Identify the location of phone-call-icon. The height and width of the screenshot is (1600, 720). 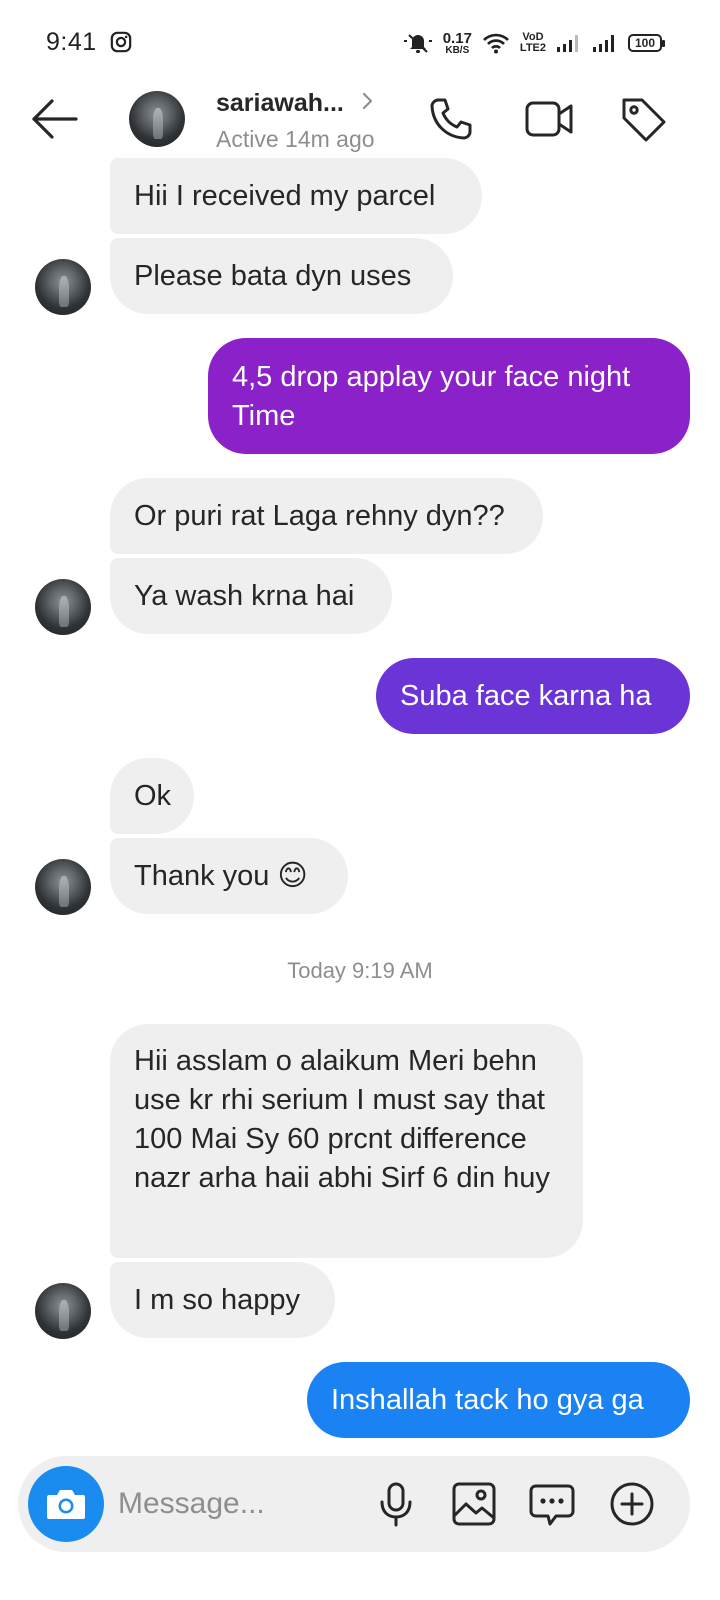
(451, 119).